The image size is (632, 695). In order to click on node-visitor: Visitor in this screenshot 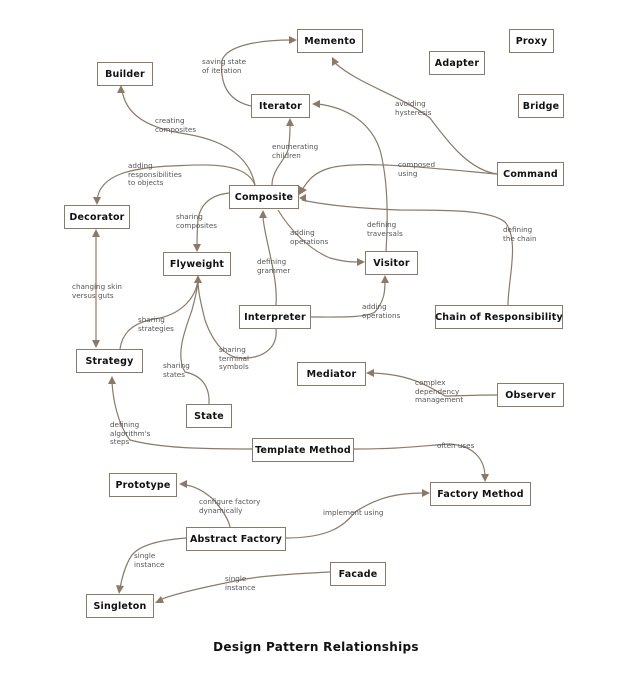, I will do `click(391, 263)`.